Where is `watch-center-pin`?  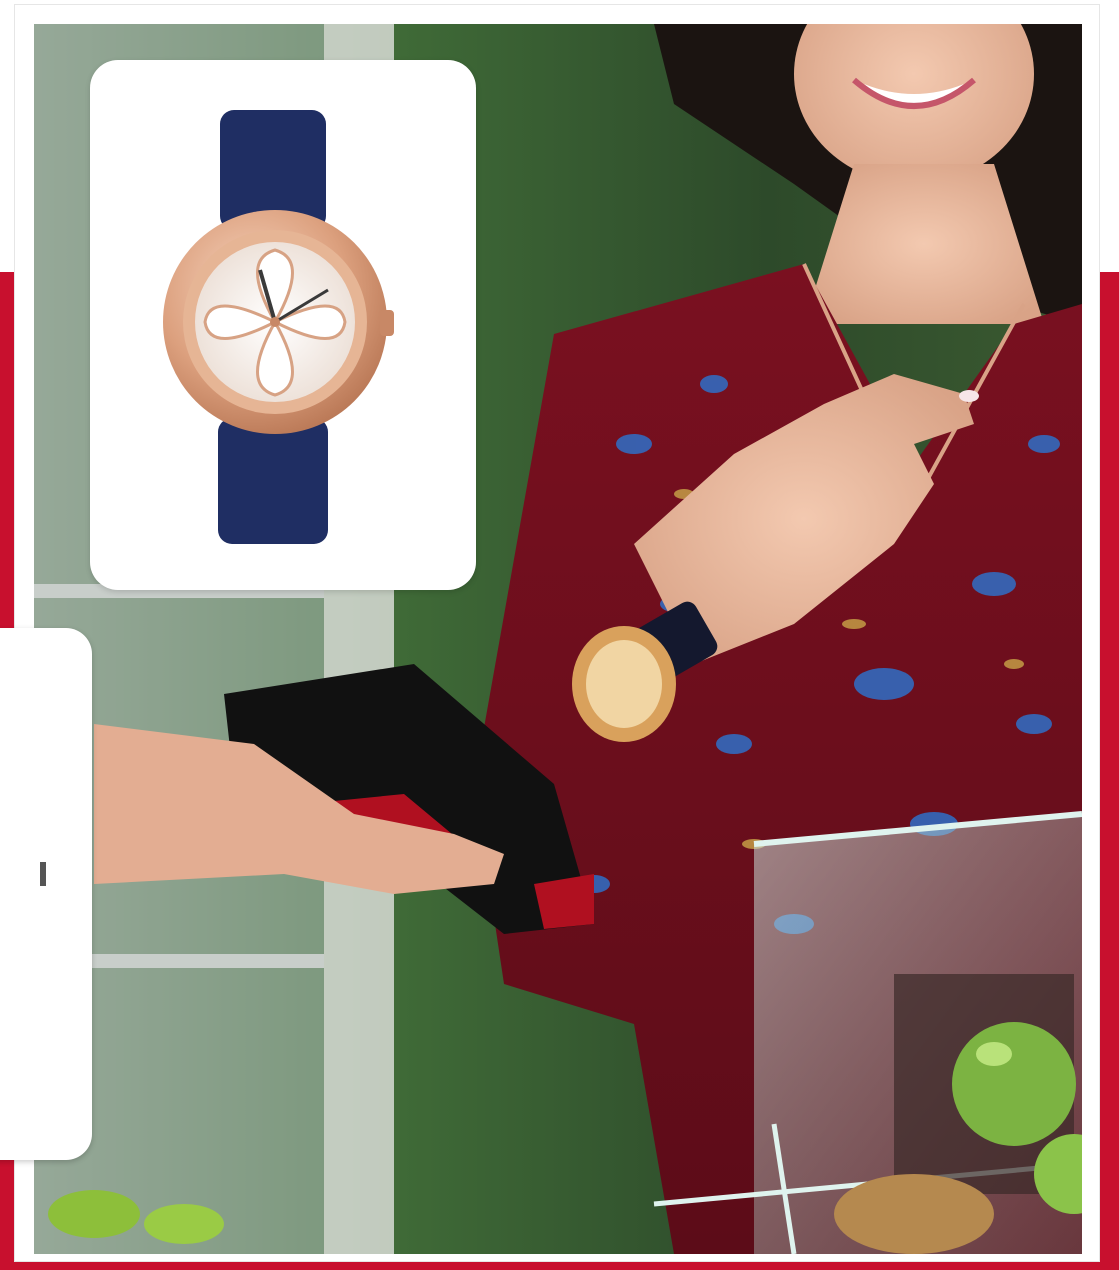
watch-center-pin is located at coordinates (275, 322).